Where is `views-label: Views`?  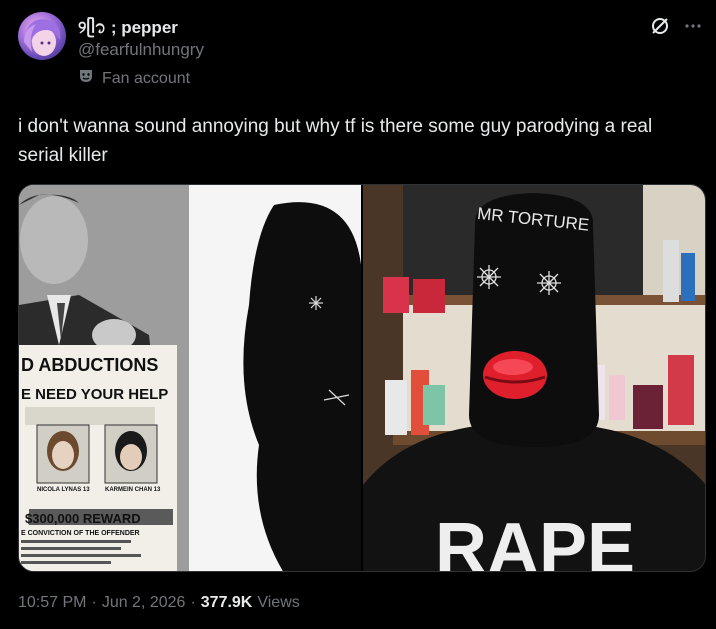 views-label: Views is located at coordinates (278, 602).